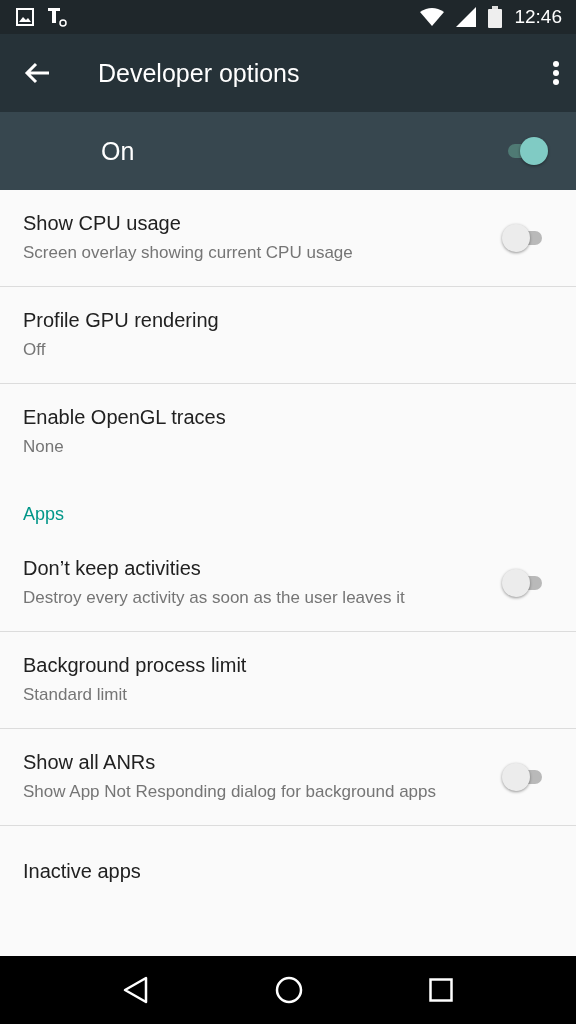 This screenshot has height=1024, width=576. Describe the element at coordinates (57, 17) in the screenshot. I see `carrier-icon` at that location.